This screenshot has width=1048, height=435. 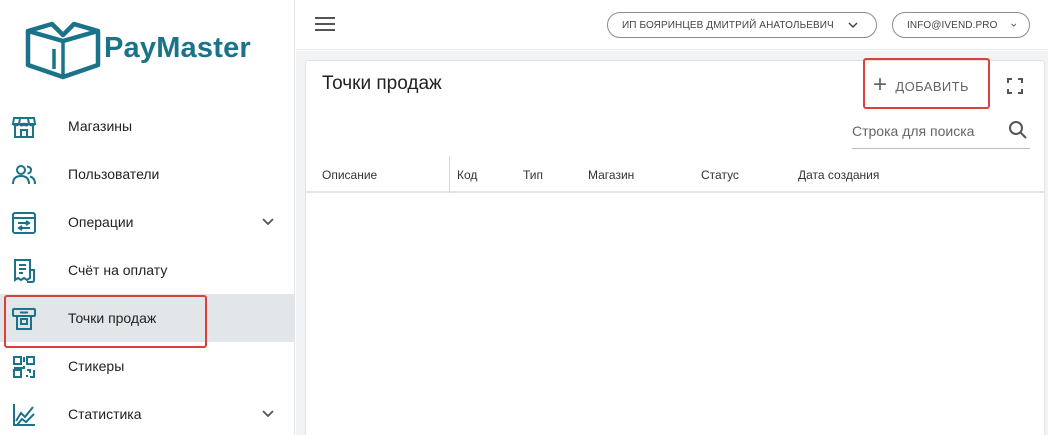 I want to click on column-resize-handle, so click(x=449, y=174).